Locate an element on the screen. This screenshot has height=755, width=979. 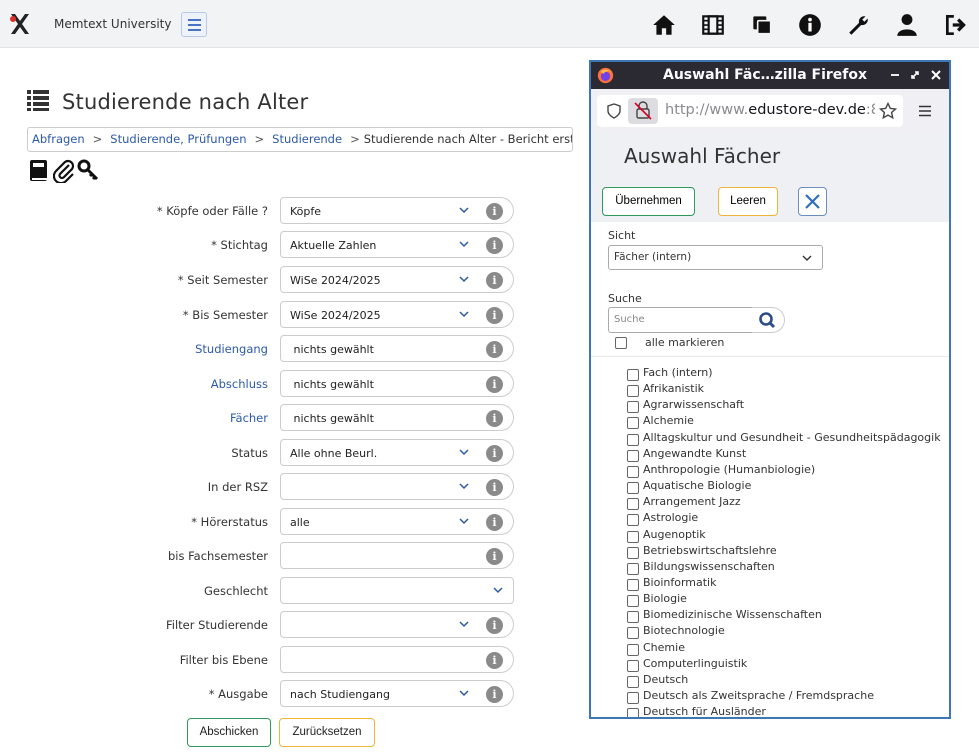
logout-icon is located at coordinates (956, 25).